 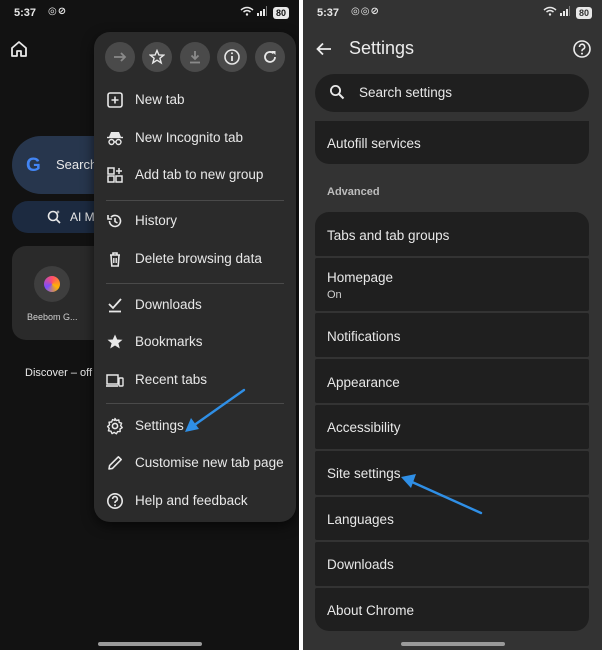 What do you see at coordinates (353, 192) in the screenshot?
I see `section-header-advanced: Advanced` at bounding box center [353, 192].